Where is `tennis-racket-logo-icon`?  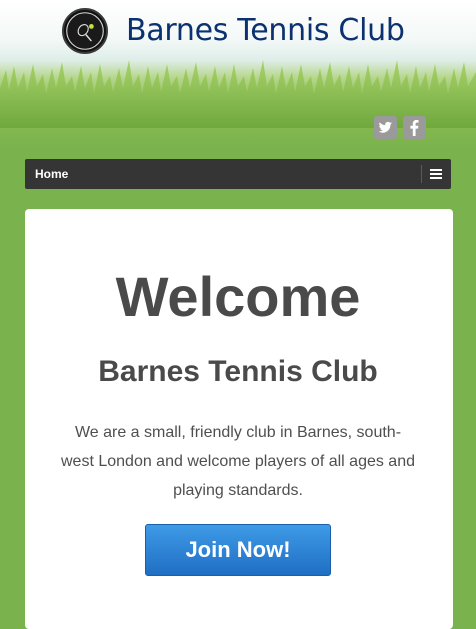 tennis-racket-logo-icon is located at coordinates (85, 31).